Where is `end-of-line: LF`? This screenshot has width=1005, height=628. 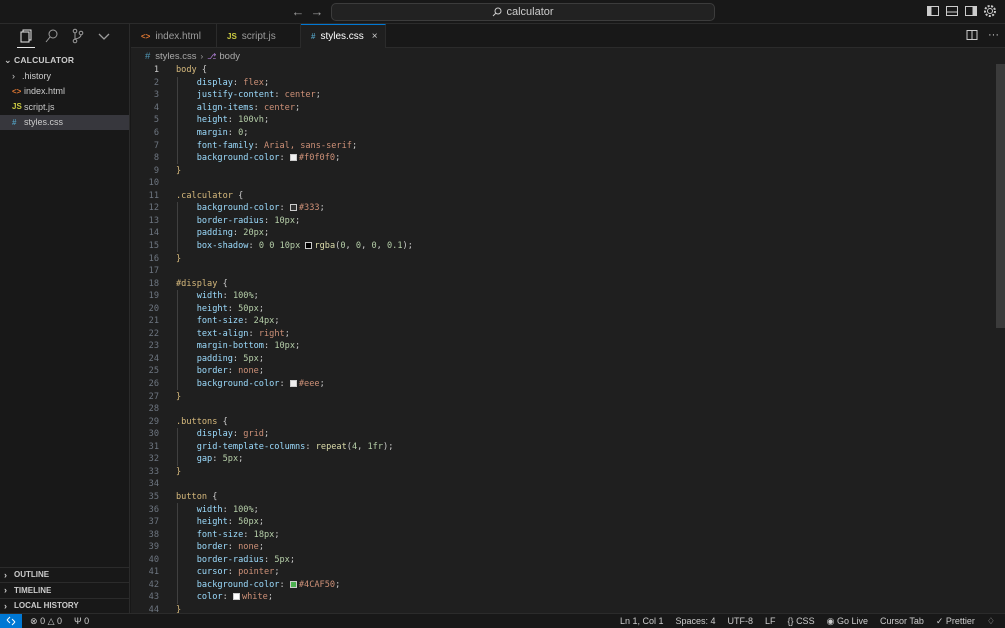
end-of-line: LF is located at coordinates (770, 621).